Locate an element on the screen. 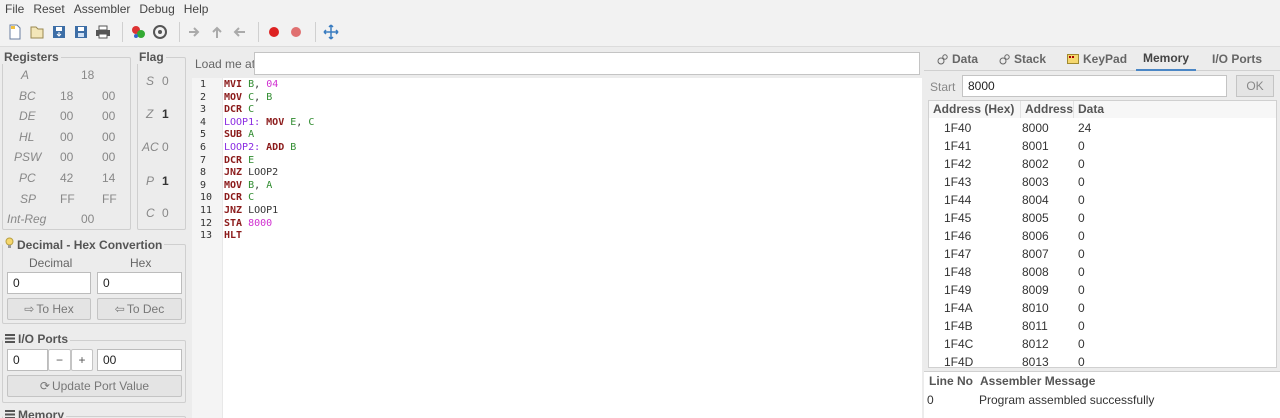  port-decrement-button: − is located at coordinates (59, 360).